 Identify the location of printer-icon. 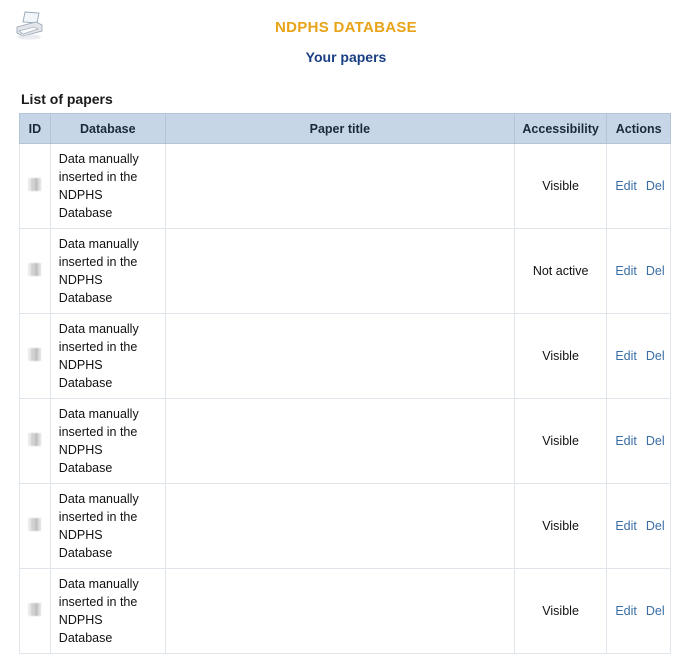
(29, 26).